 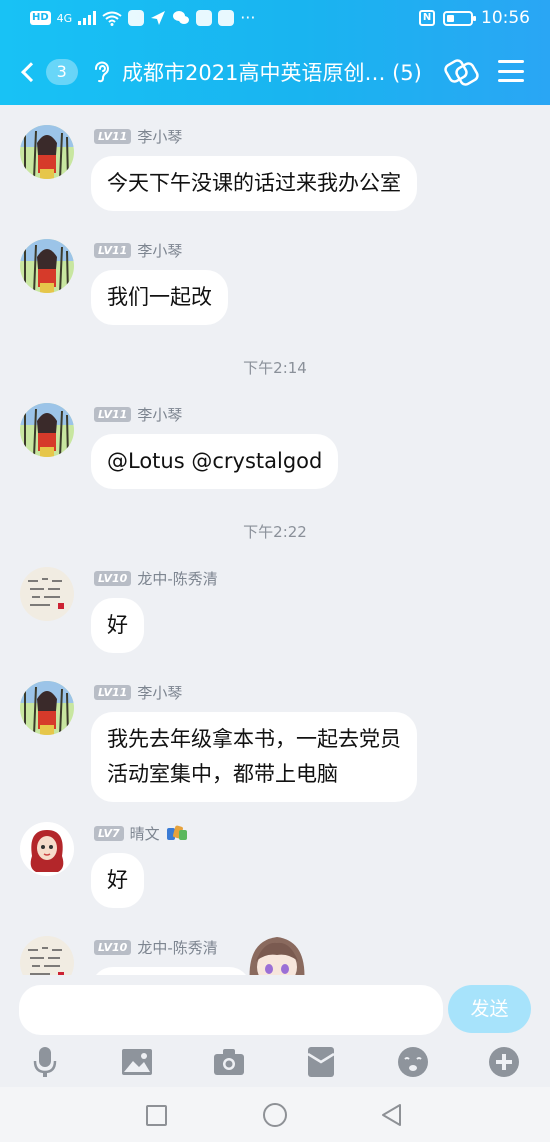 I want to click on composer-toolbar, so click(x=275, y=1063).